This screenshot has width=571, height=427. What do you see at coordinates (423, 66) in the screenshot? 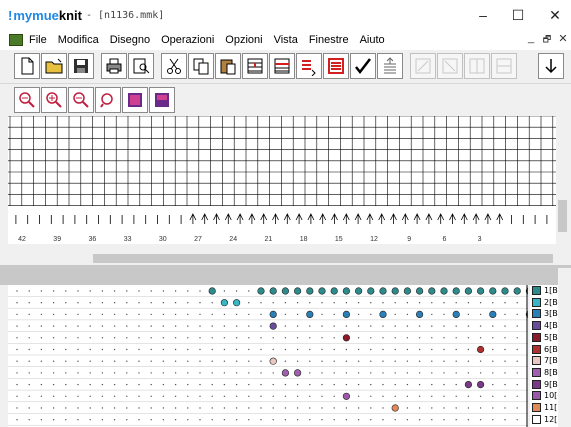
I see `tool-a-icon` at bounding box center [423, 66].